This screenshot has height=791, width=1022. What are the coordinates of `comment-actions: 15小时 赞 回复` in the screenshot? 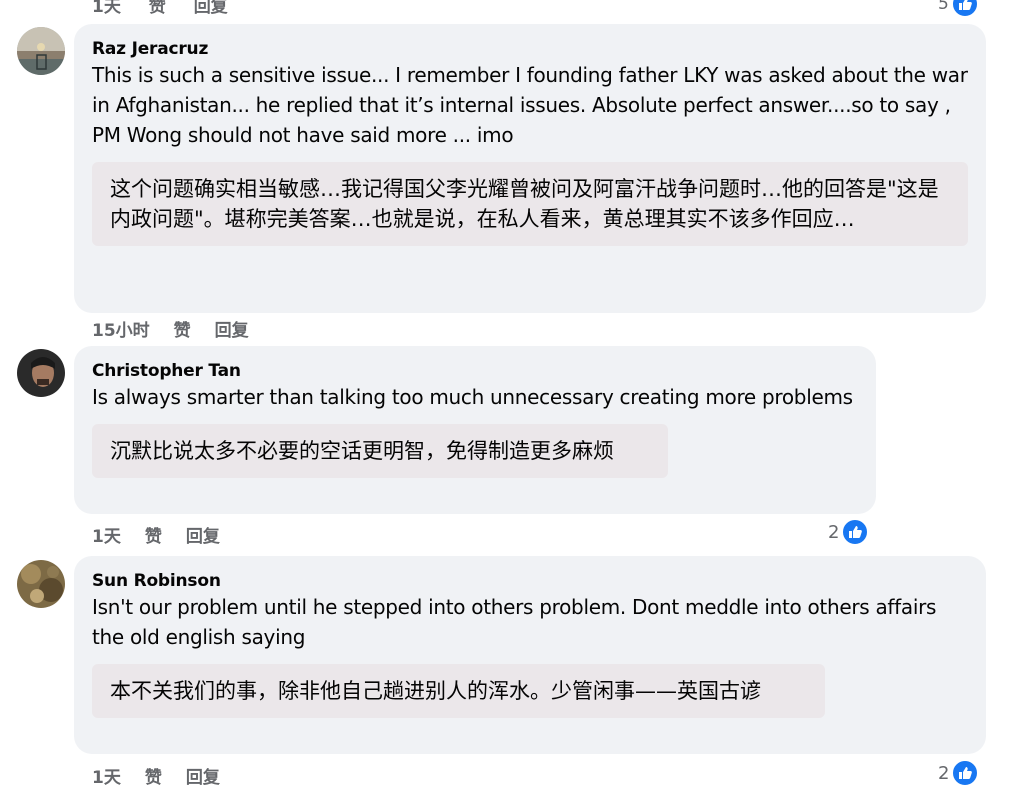 It's located at (182, 328).